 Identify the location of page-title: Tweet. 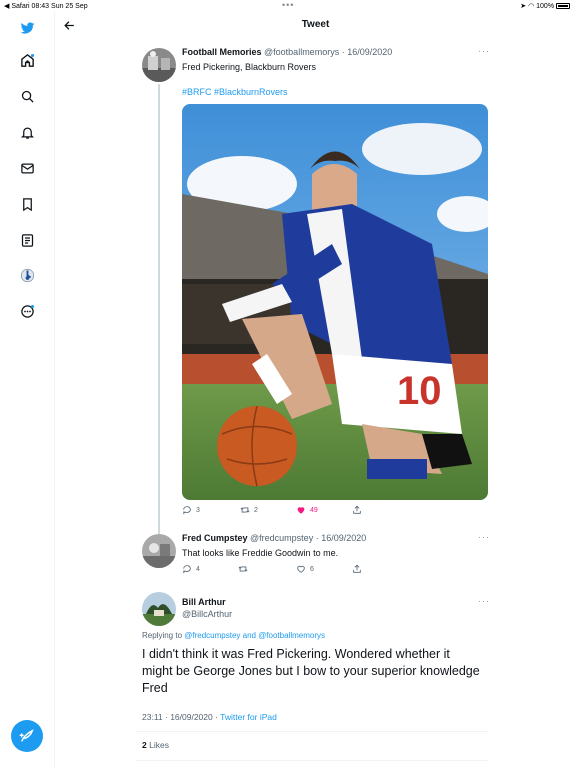
(315, 24).